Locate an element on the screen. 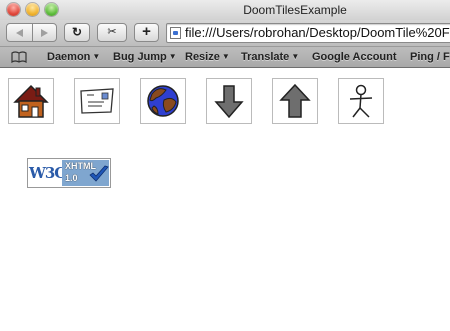  plus-icon: + is located at coordinates (146, 31).